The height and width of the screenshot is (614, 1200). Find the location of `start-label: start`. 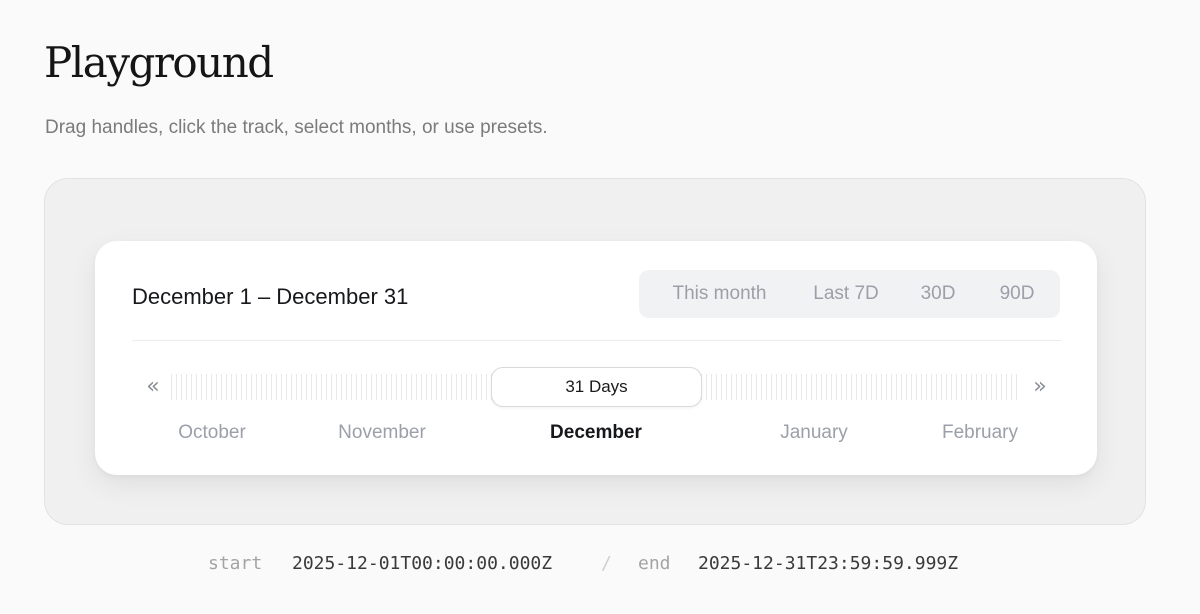

start-label: start is located at coordinates (235, 563).